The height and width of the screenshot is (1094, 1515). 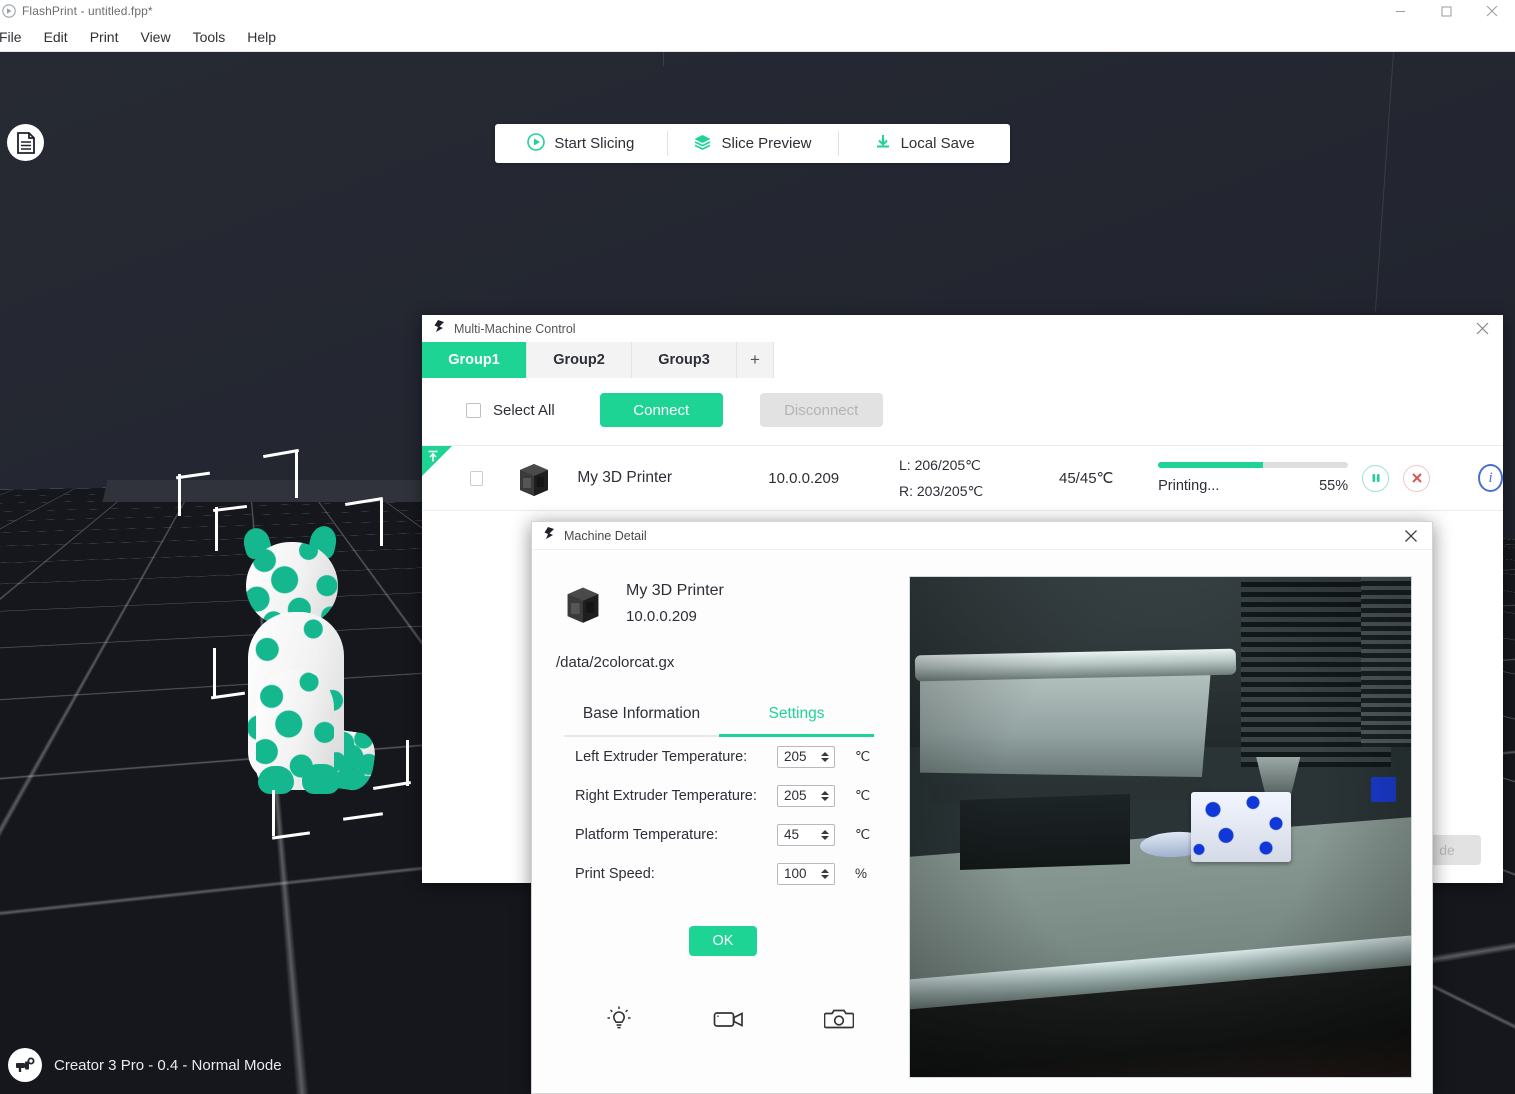 I want to click on field-label: Right Extruder Temperature:, so click(x=666, y=795).